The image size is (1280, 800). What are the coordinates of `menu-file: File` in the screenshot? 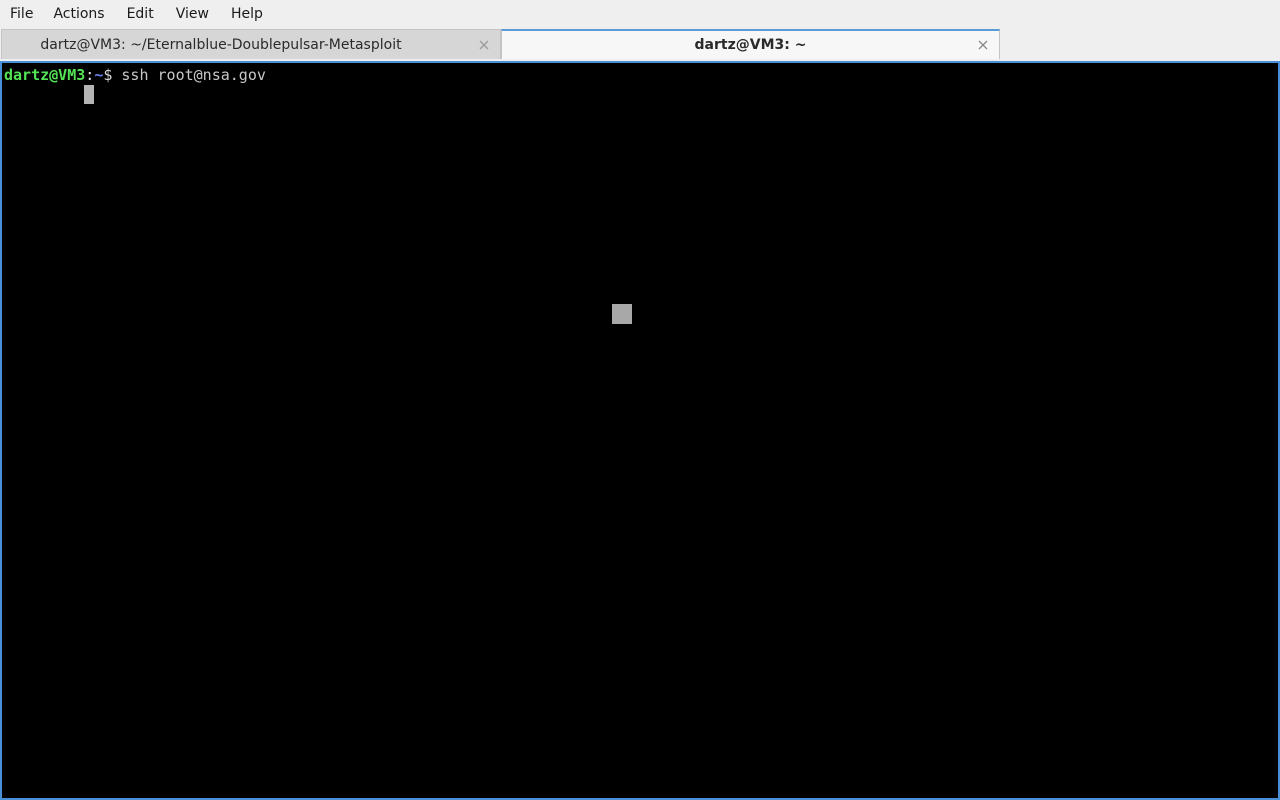 It's located at (20, 14).